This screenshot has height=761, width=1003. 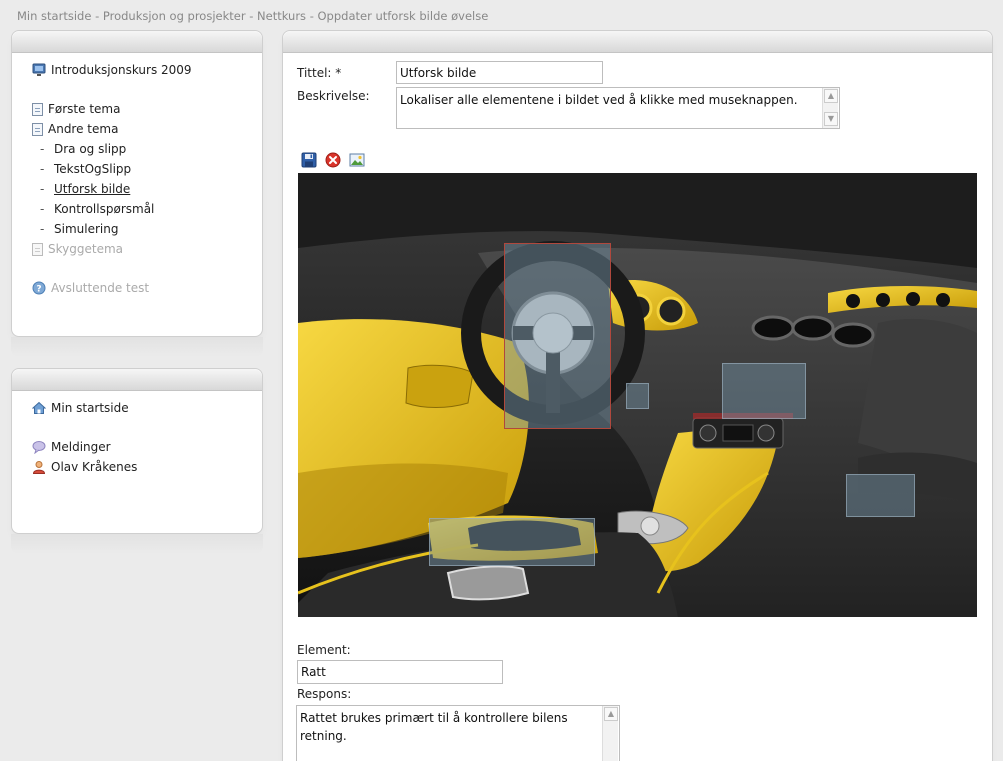 I want to click on description-label: Beskrivelse:, so click(x=333, y=96).